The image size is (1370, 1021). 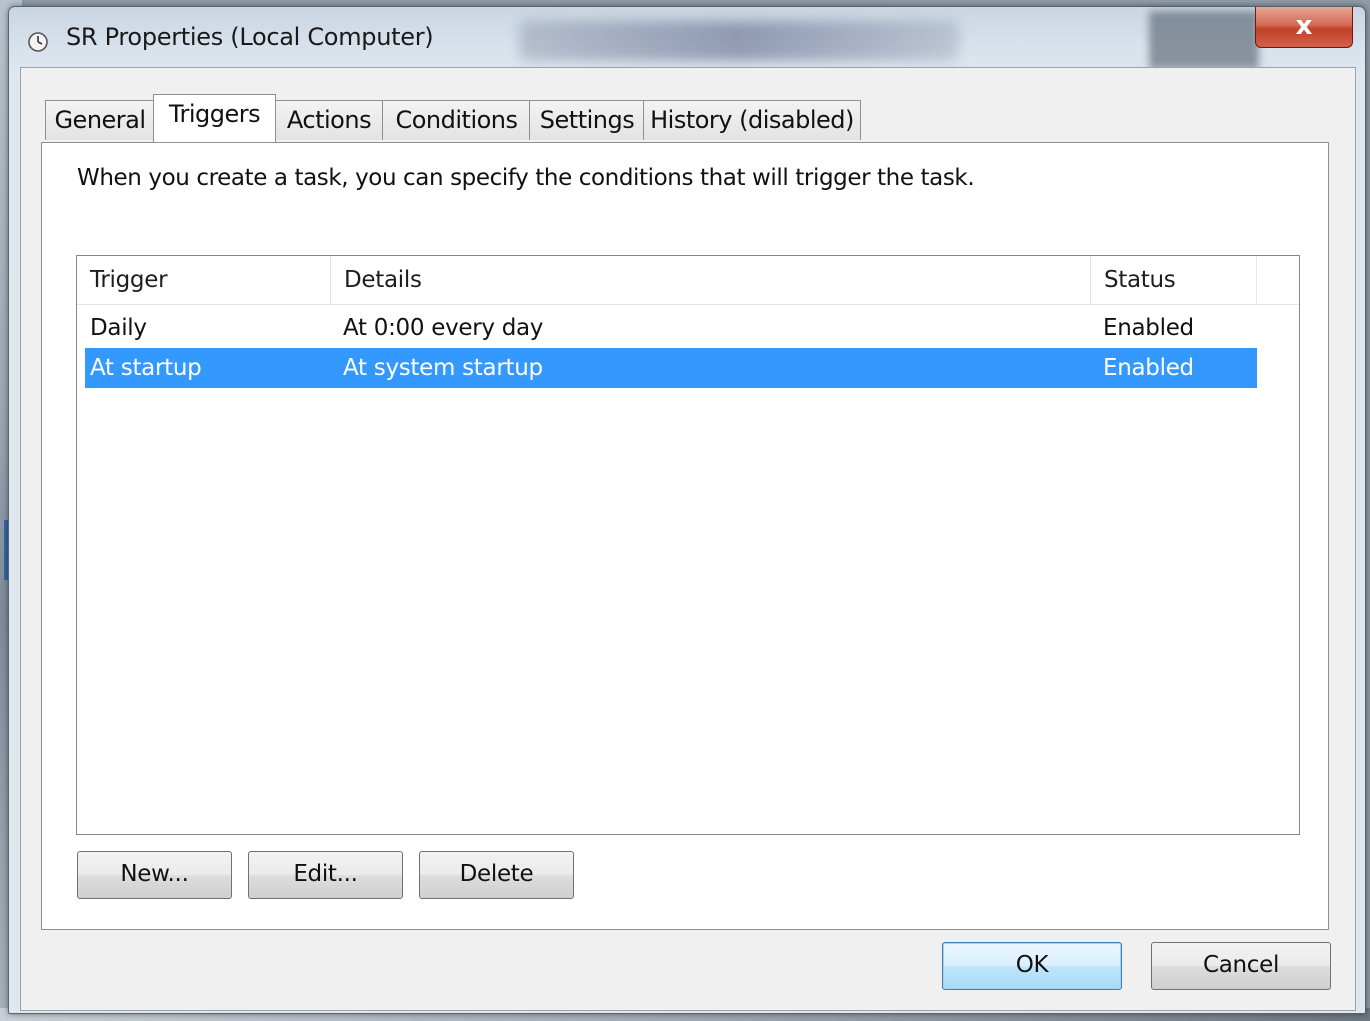 I want to click on tab-settings: Settings, so click(x=587, y=120).